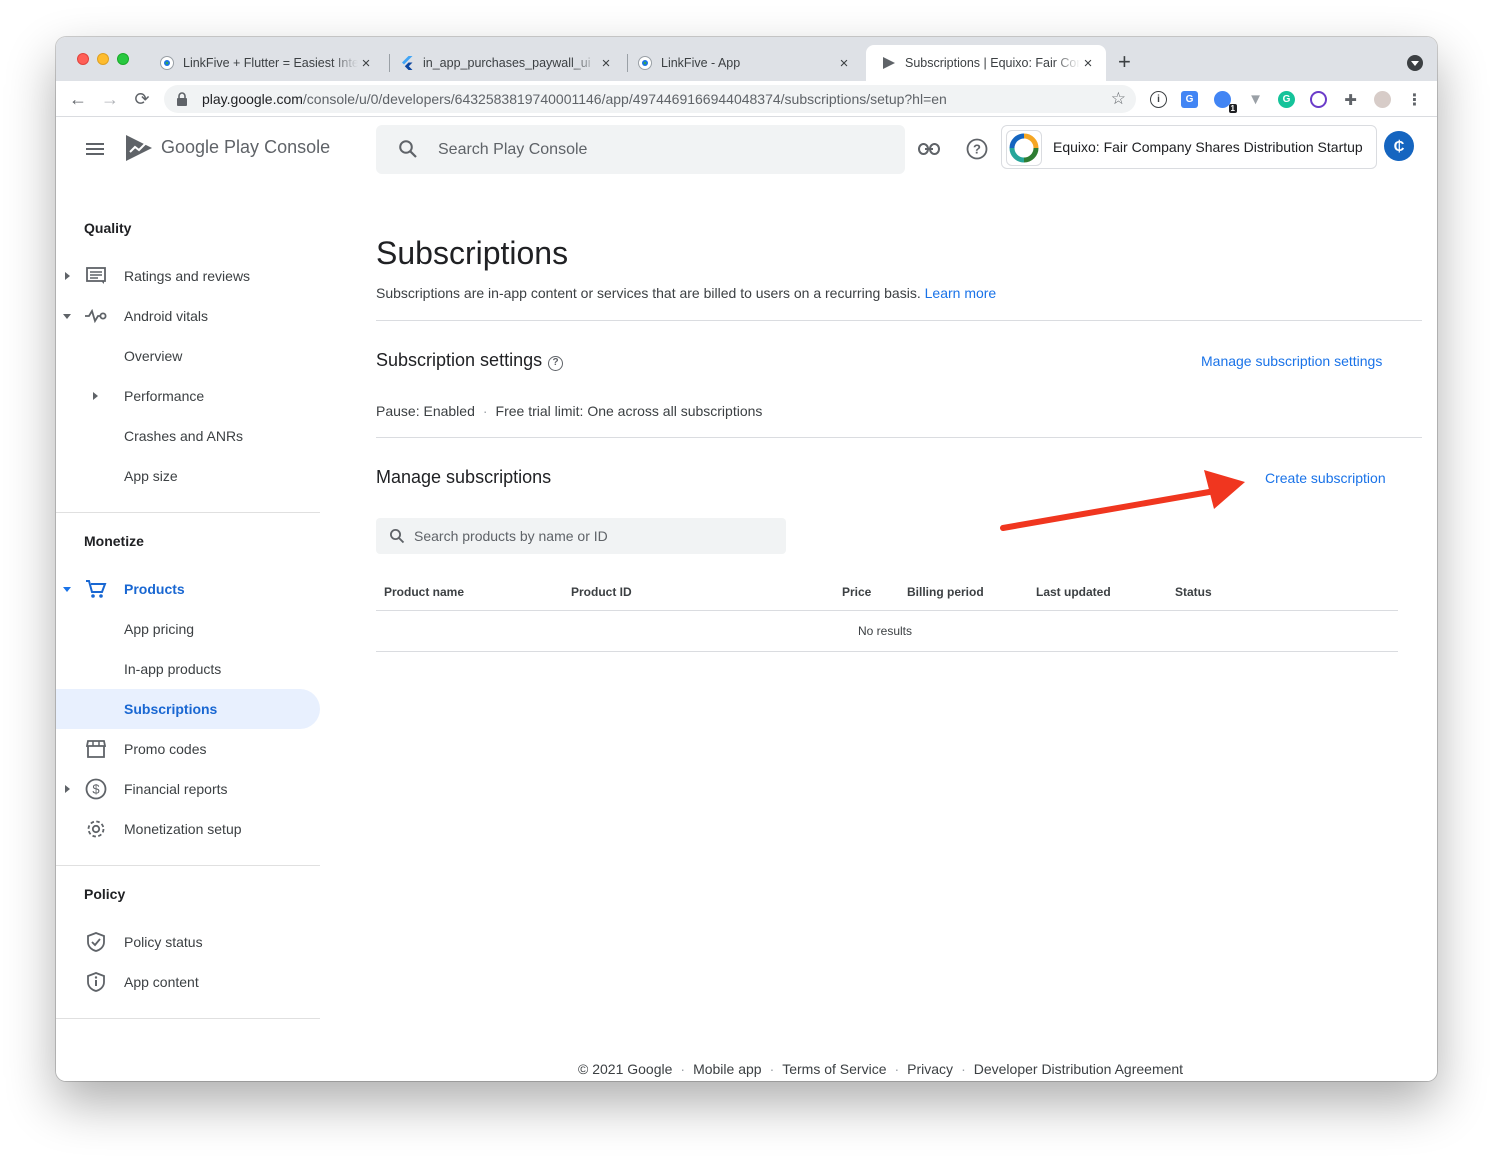  Describe the element at coordinates (1382, 99) in the screenshot. I see `profile-avatar` at that location.